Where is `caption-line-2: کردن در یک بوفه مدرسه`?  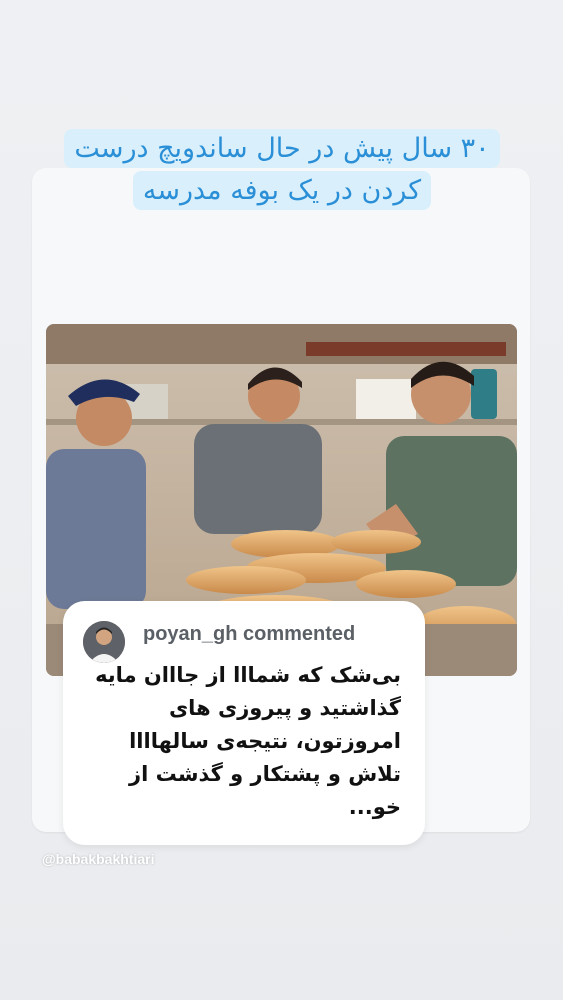
caption-line-2: کردن در یک بوفه مدرسه is located at coordinates (282, 190).